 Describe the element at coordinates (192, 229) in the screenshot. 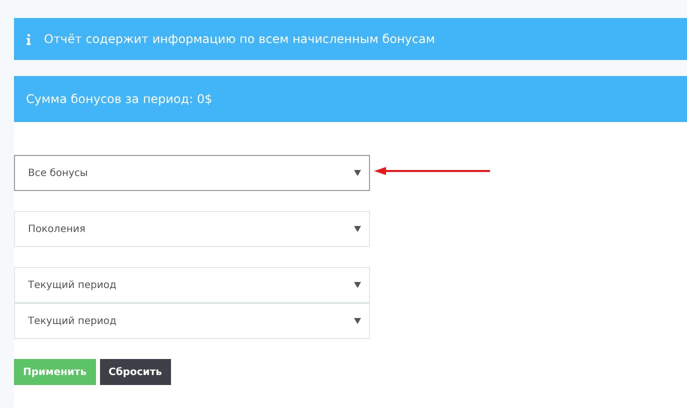

I see `select-field: Поколения` at that location.